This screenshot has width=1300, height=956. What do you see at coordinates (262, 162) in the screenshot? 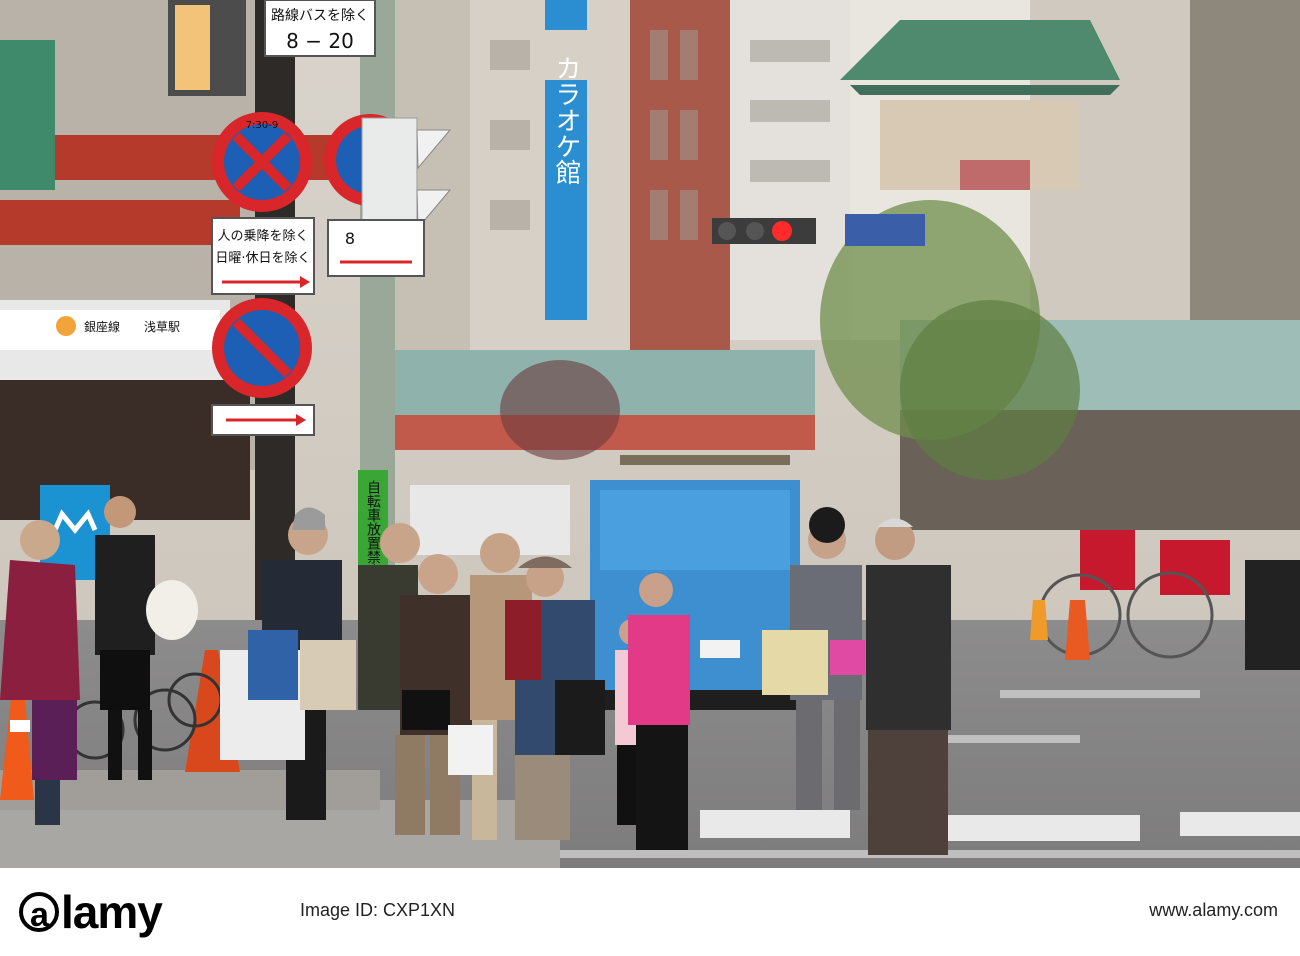
I see `no-stopping-sign: 7:30-9` at bounding box center [262, 162].